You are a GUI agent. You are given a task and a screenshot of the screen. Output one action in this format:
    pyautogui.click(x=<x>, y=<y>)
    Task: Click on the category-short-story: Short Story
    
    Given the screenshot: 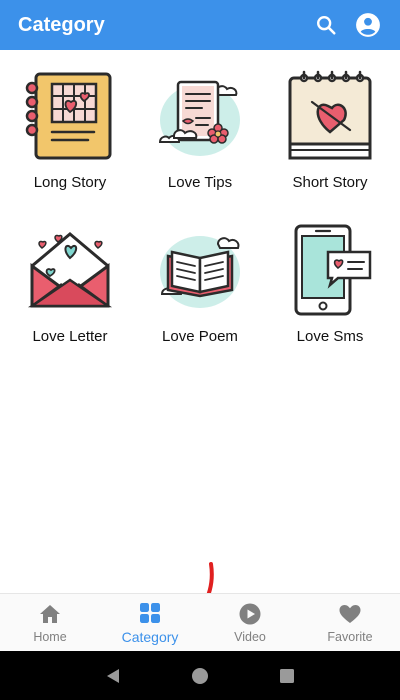 What is the action you would take?
    pyautogui.click(x=330, y=145)
    